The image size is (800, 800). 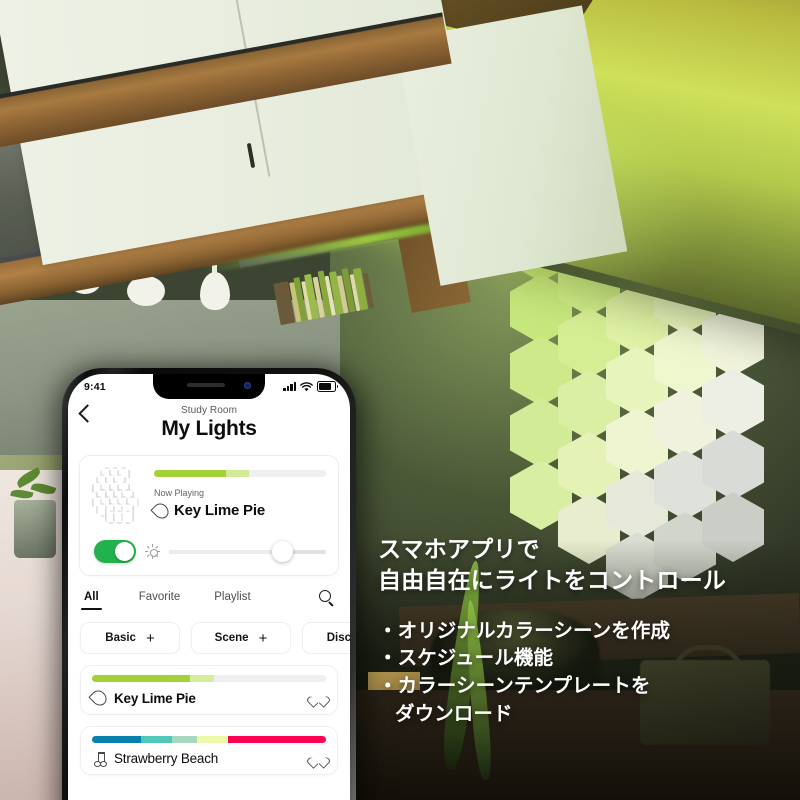 I want to click on status-bar-time: 9:41, so click(x=95, y=386).